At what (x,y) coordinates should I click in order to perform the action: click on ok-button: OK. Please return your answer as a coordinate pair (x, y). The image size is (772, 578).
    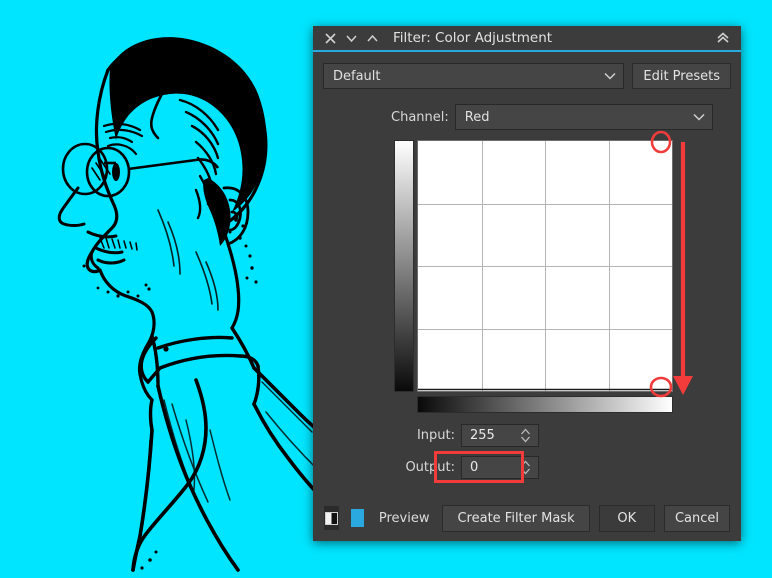
    Looking at the image, I should click on (626, 518).